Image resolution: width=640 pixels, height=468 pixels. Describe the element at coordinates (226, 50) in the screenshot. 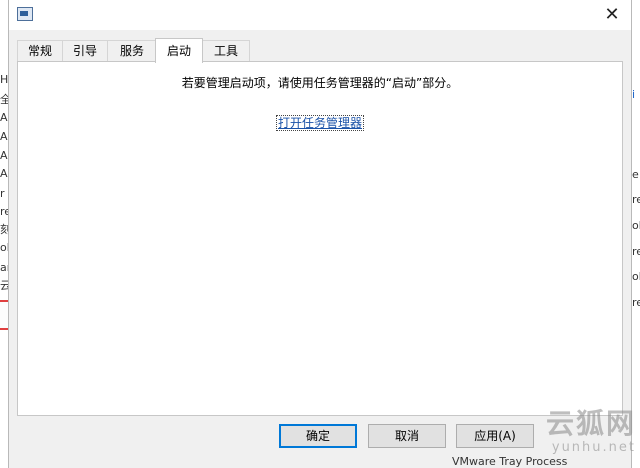

I see `tab-tools: 工具` at that location.